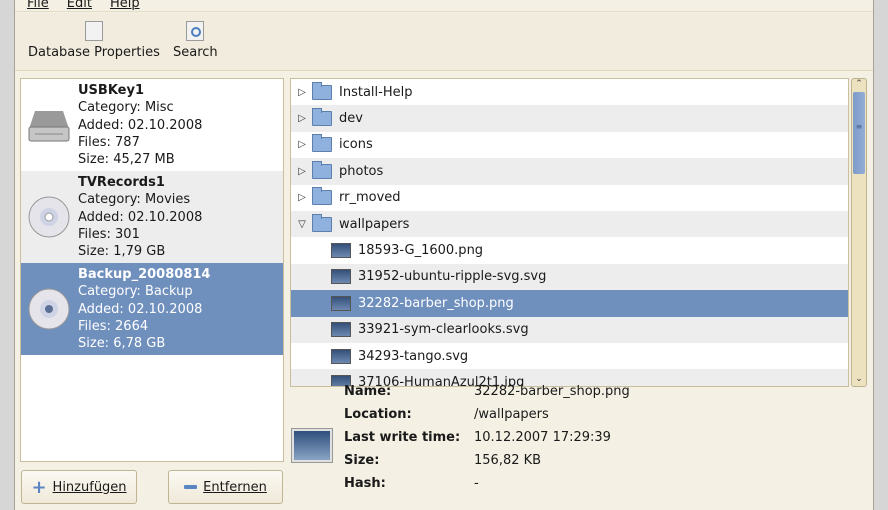 The height and width of the screenshot is (510, 888). What do you see at coordinates (569, 250) in the screenshot?
I see `tree-row: 18593-G_1600.png` at bounding box center [569, 250].